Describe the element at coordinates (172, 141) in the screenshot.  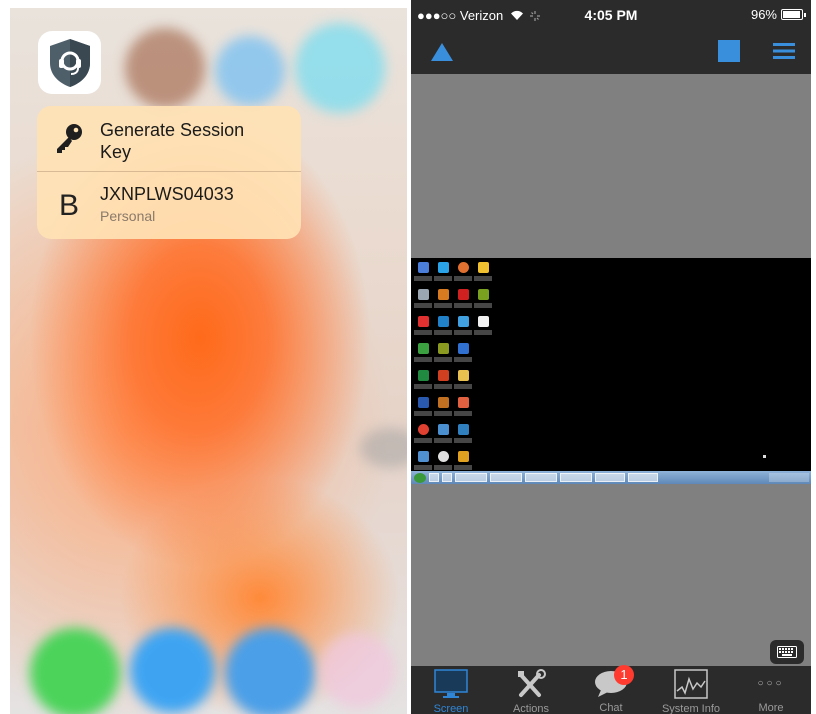
I see `menu-item-label: Generate Session Key` at that location.